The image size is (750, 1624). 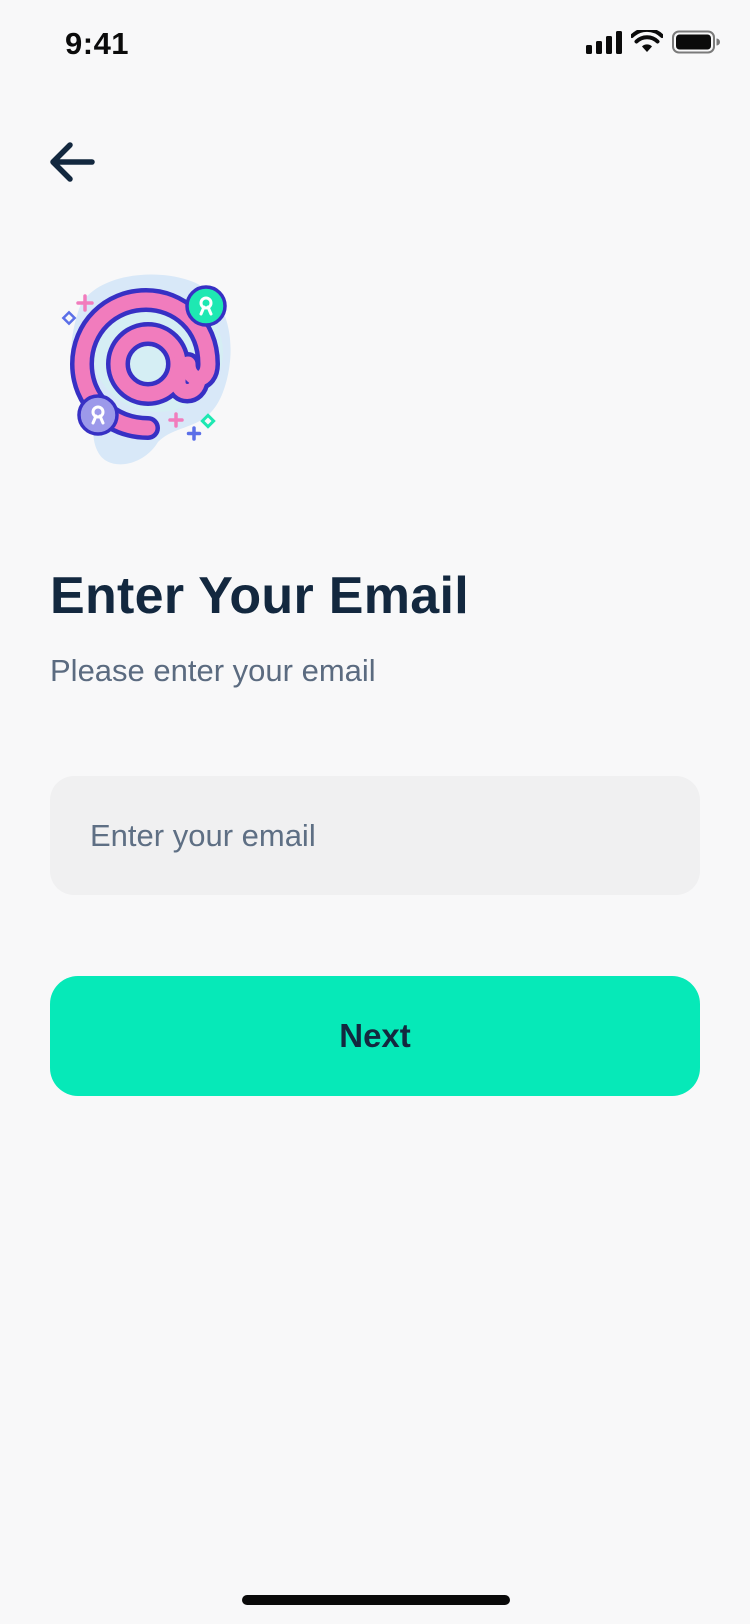 What do you see at coordinates (376, 1600) in the screenshot?
I see `home-indicator` at bounding box center [376, 1600].